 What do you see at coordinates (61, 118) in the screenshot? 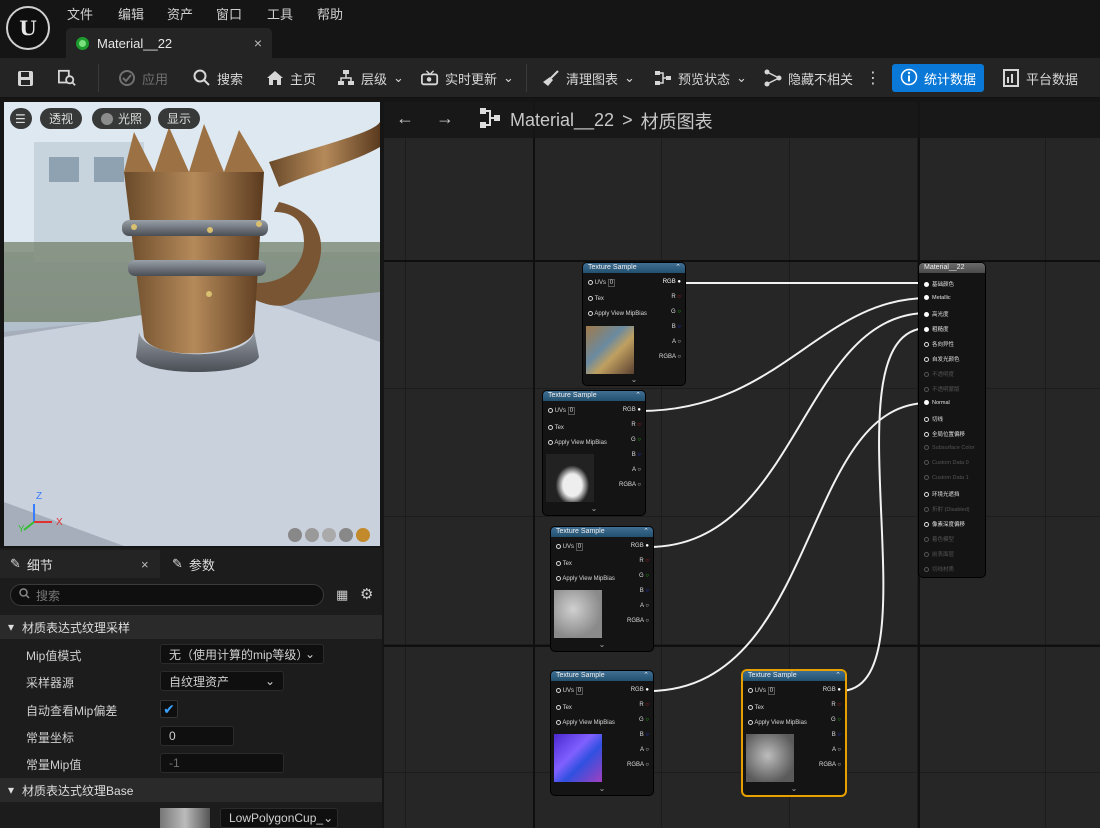
I see `perspective-button: 透视` at bounding box center [61, 118].